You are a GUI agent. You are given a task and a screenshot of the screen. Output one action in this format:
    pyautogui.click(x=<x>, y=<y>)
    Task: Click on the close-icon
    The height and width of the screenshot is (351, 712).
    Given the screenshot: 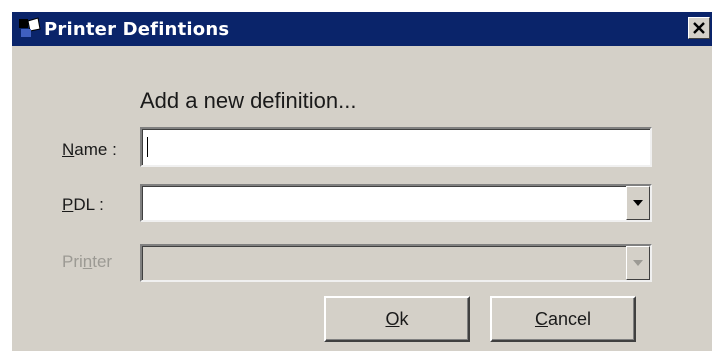 What is the action you would take?
    pyautogui.click(x=699, y=28)
    